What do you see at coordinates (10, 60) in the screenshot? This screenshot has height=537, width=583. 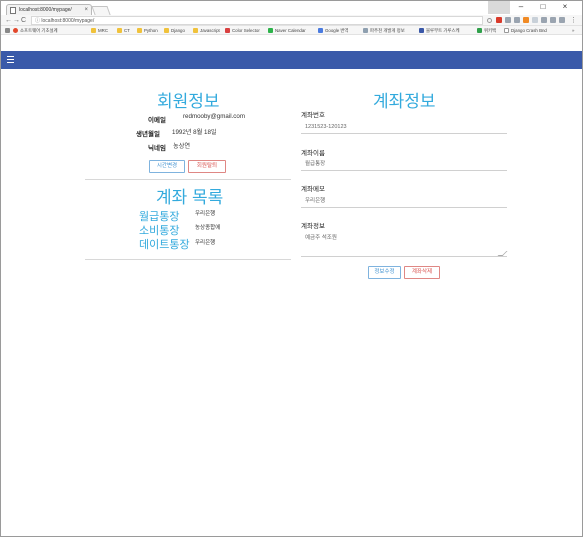 I see `hamburger-menu-icon` at bounding box center [10, 60].